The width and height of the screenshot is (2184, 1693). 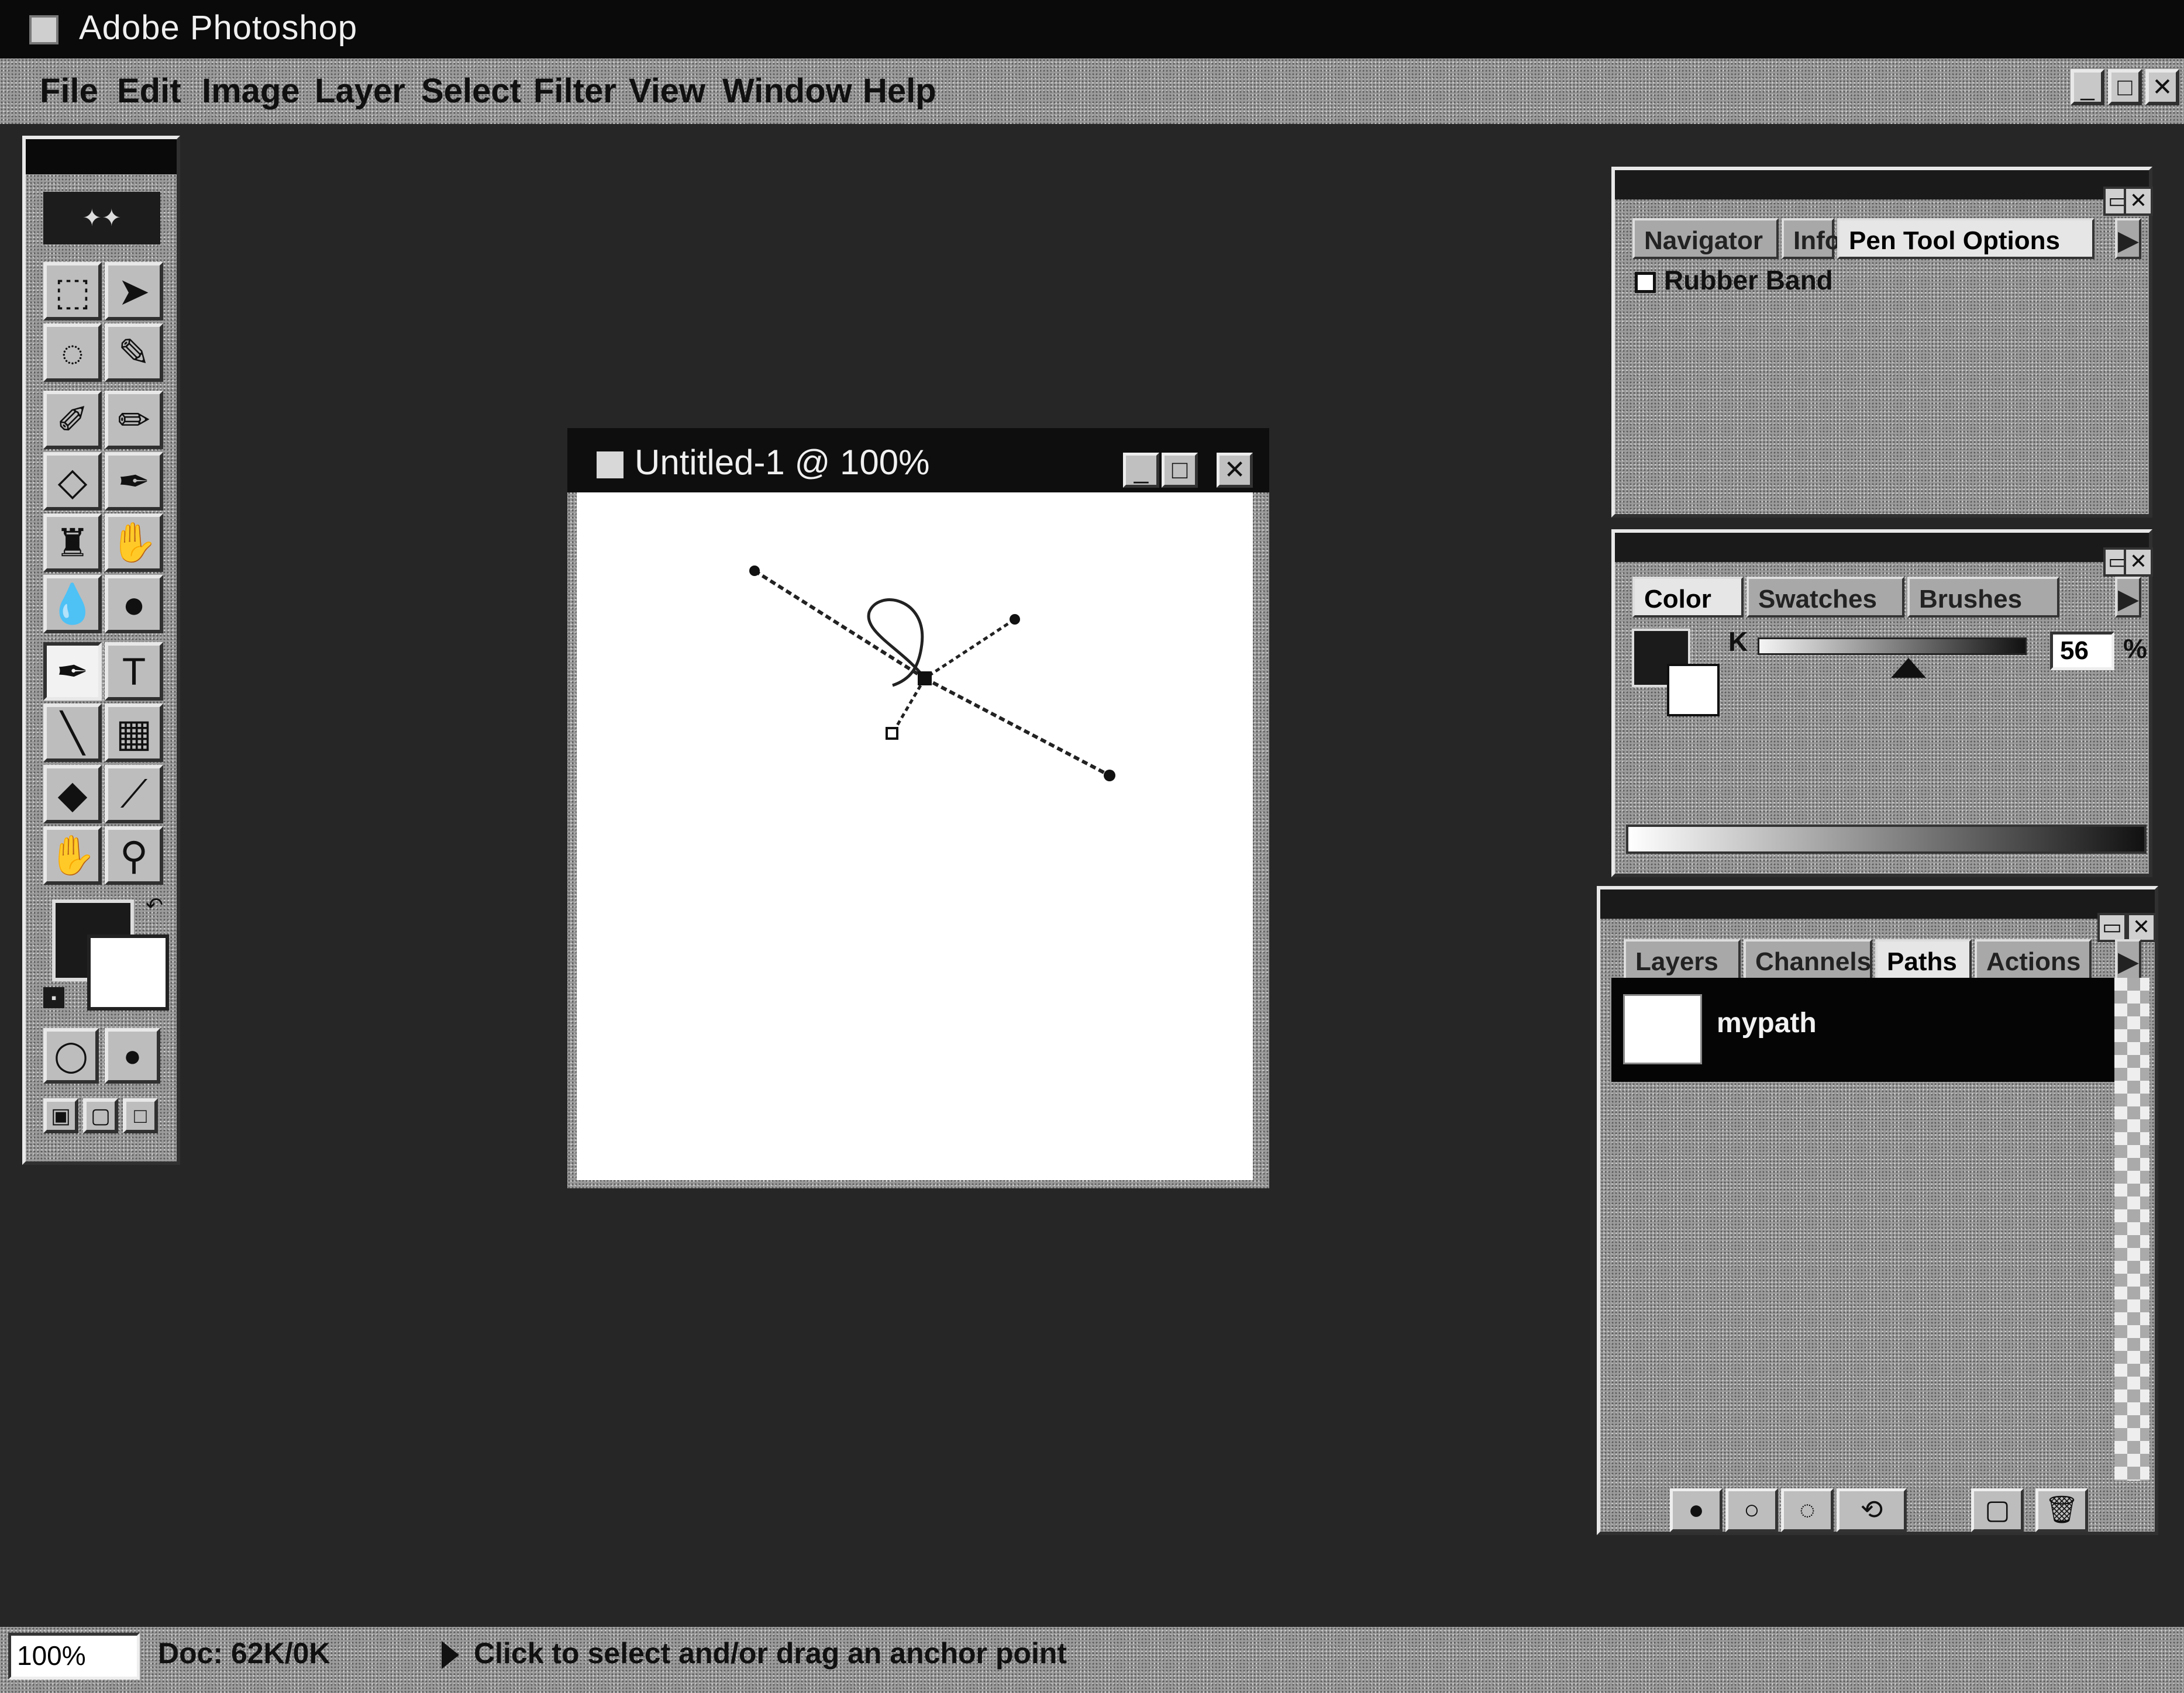 I want to click on swap-colors-icon: ↶, so click(x=154, y=905).